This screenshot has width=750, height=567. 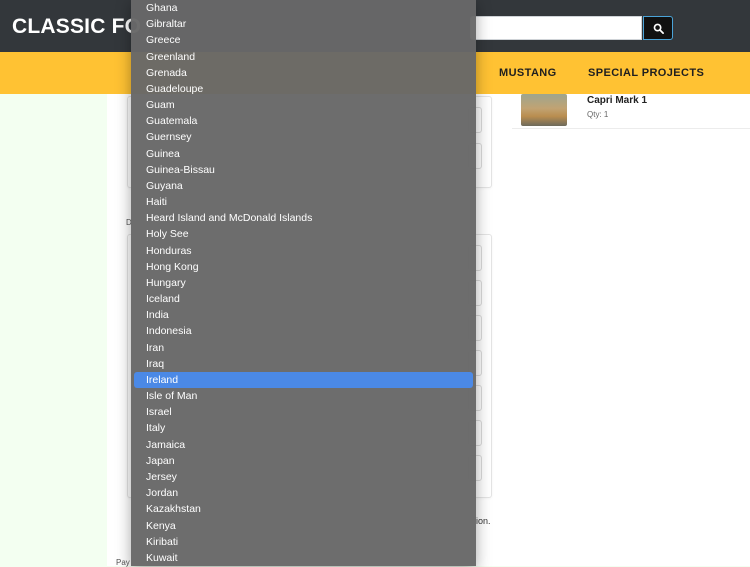 What do you see at coordinates (303, 40) in the screenshot?
I see `dropdown-option: Greece` at bounding box center [303, 40].